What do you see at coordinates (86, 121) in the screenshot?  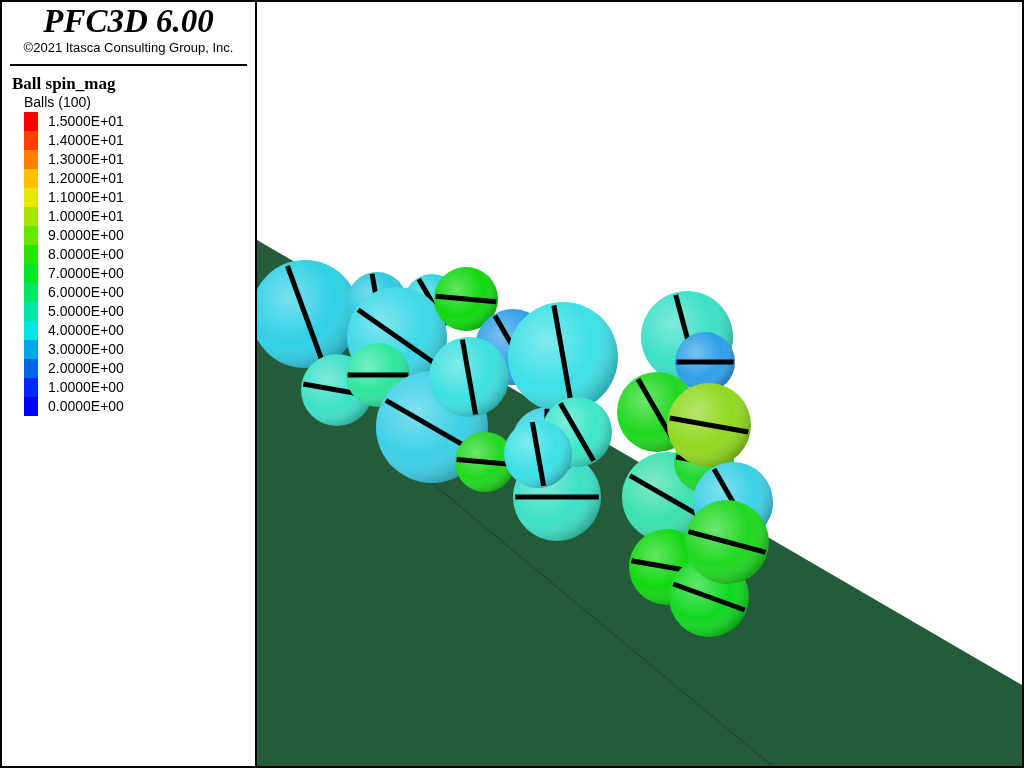 I see `legend-label: 1.5000E+01` at bounding box center [86, 121].